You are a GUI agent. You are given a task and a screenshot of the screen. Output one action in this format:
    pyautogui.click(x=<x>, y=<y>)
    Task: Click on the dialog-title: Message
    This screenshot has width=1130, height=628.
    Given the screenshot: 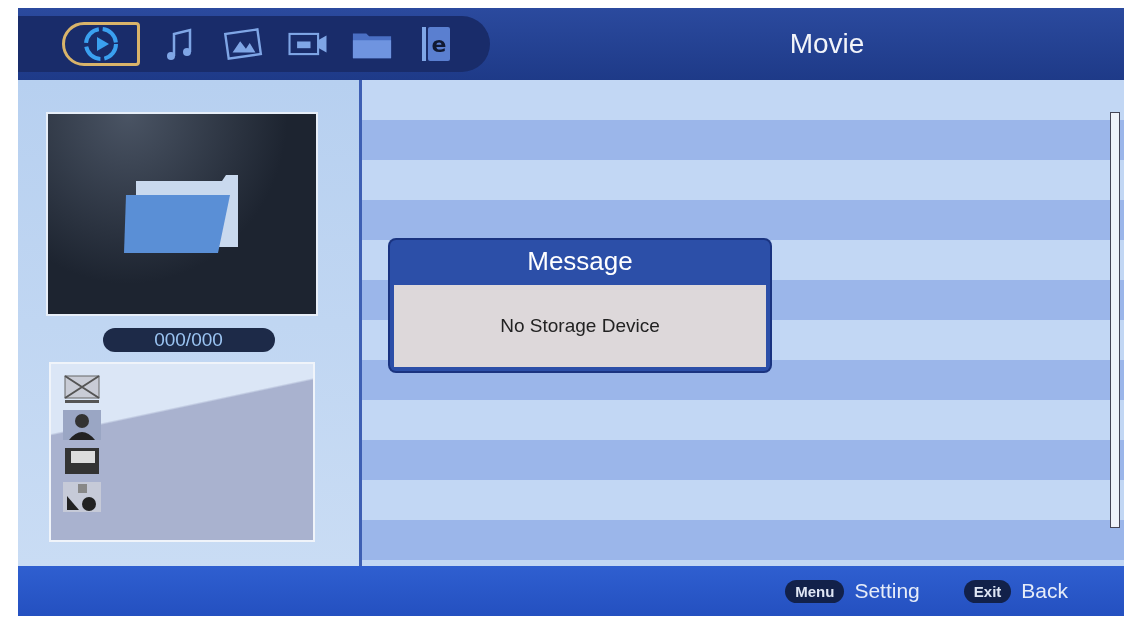 What is the action you would take?
    pyautogui.click(x=580, y=261)
    